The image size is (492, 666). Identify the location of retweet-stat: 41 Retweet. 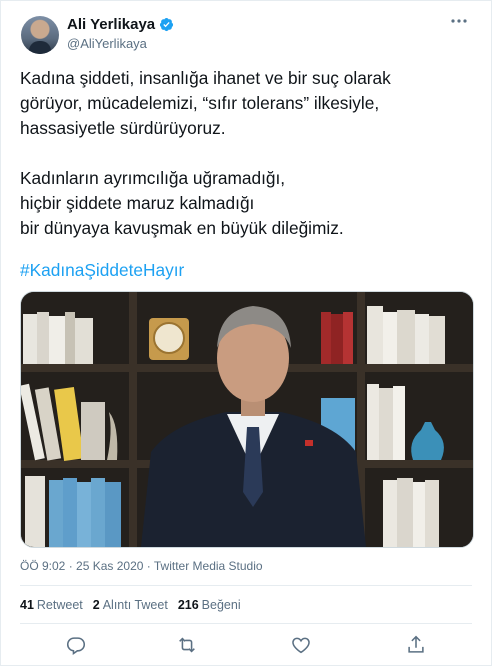
(51, 605).